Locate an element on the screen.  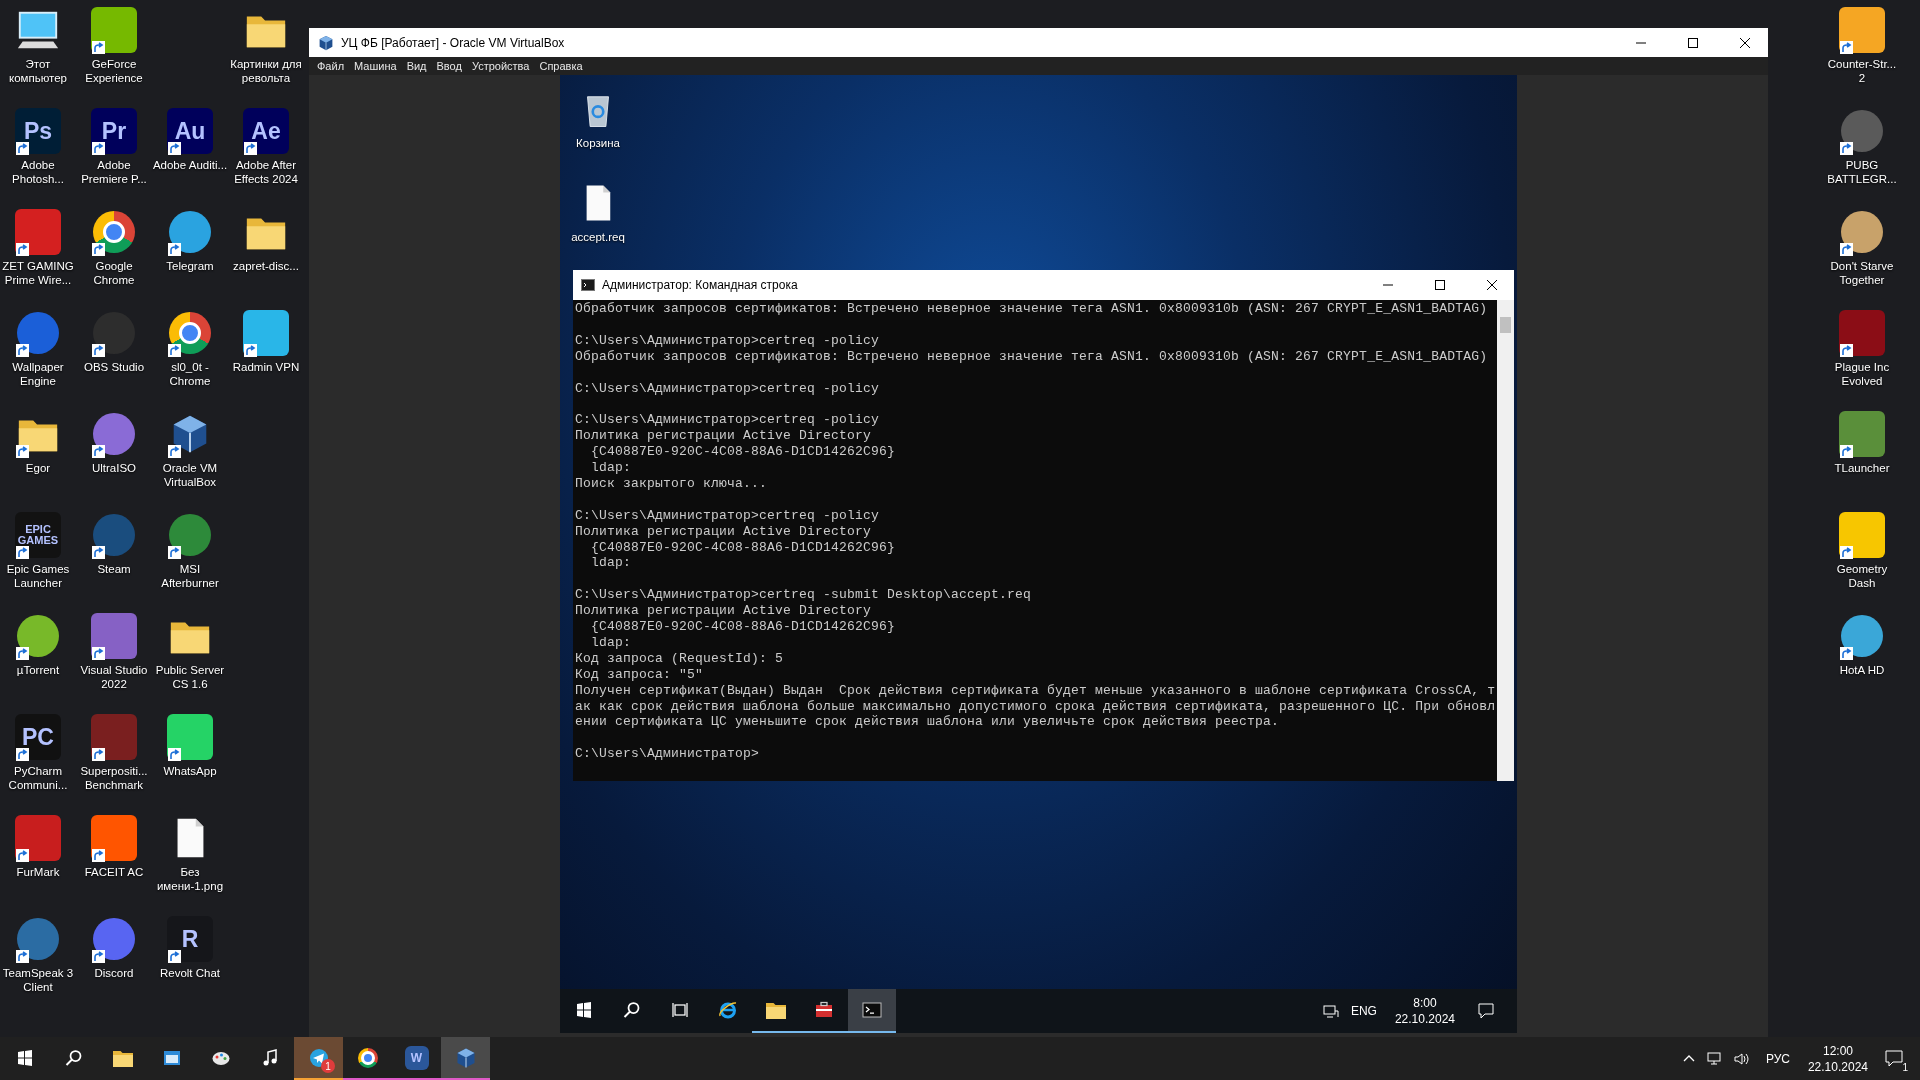
speaker-icon is located at coordinates (1741, 1058).